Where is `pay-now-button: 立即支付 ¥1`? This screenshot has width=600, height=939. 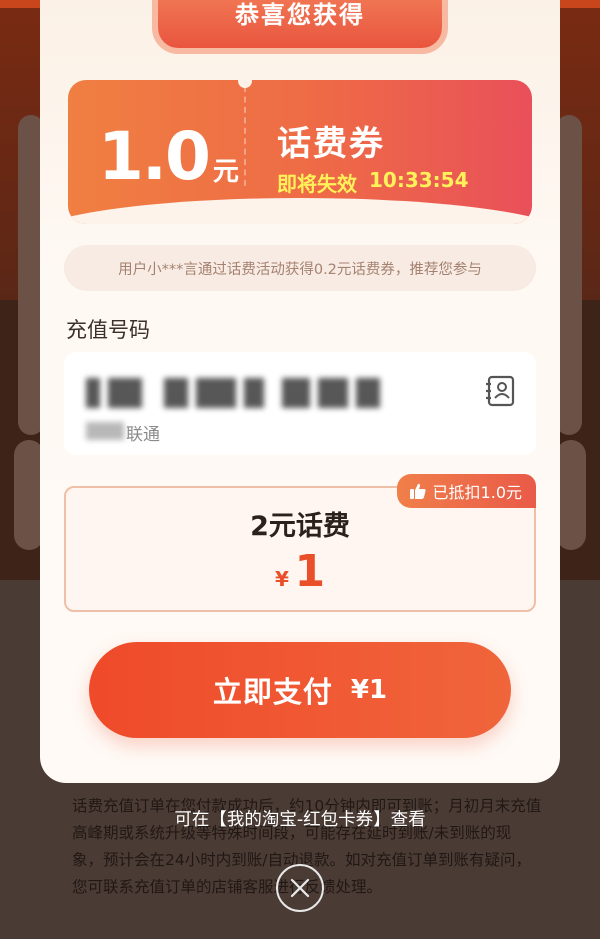 pay-now-button: 立即支付 ¥1 is located at coordinates (300, 690).